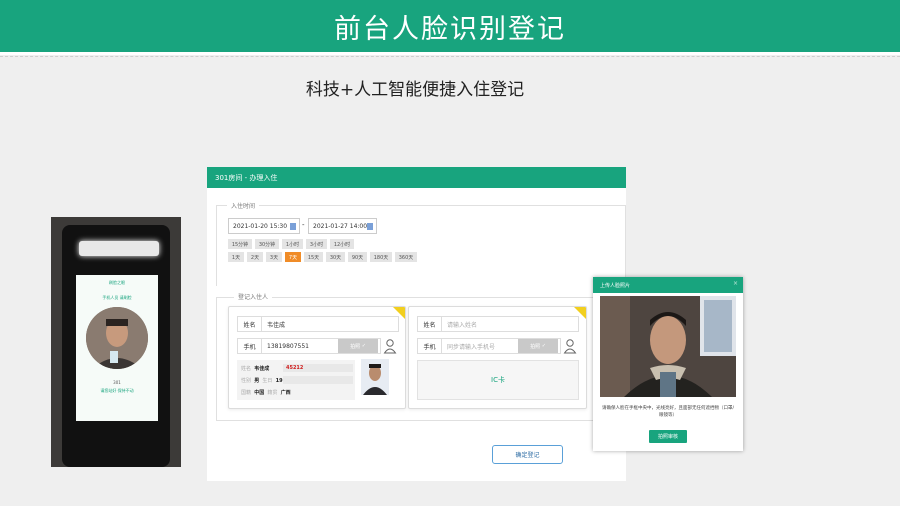 The image size is (900, 506). I want to click on duration-30min: 30分钟, so click(267, 244).